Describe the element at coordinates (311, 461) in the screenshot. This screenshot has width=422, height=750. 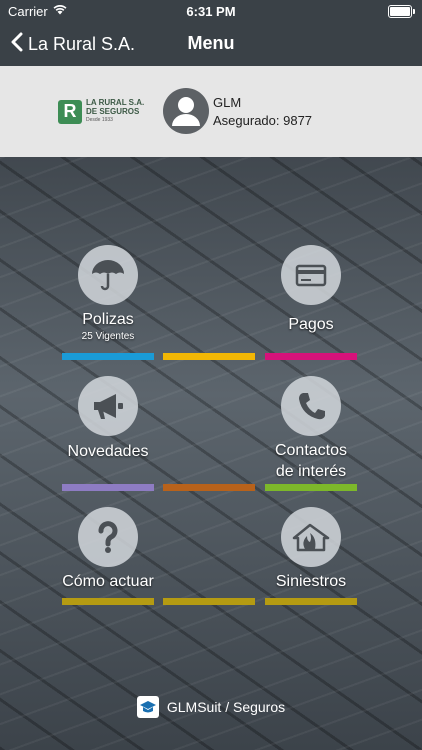
I see `tile-contactos-label: Contactos de interés` at that location.